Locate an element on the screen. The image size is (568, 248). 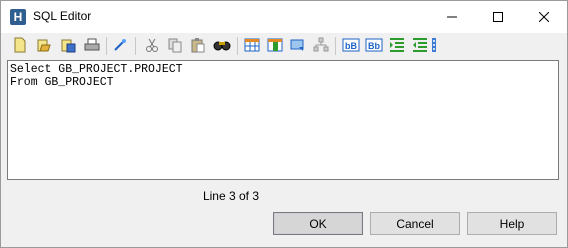
table-button is located at coordinates (252, 45).